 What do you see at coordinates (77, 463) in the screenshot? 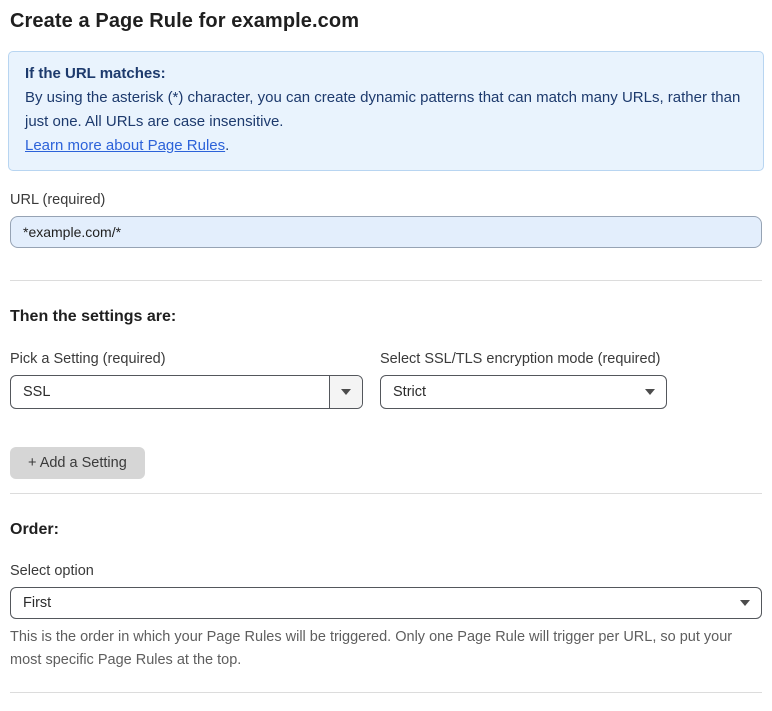
I see `add-setting-button: + Add a Setting` at bounding box center [77, 463].